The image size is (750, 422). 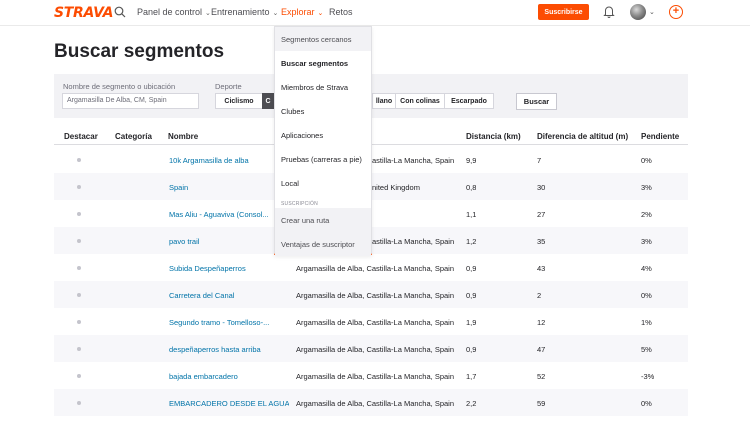 I want to click on search-icon, so click(x=120, y=12).